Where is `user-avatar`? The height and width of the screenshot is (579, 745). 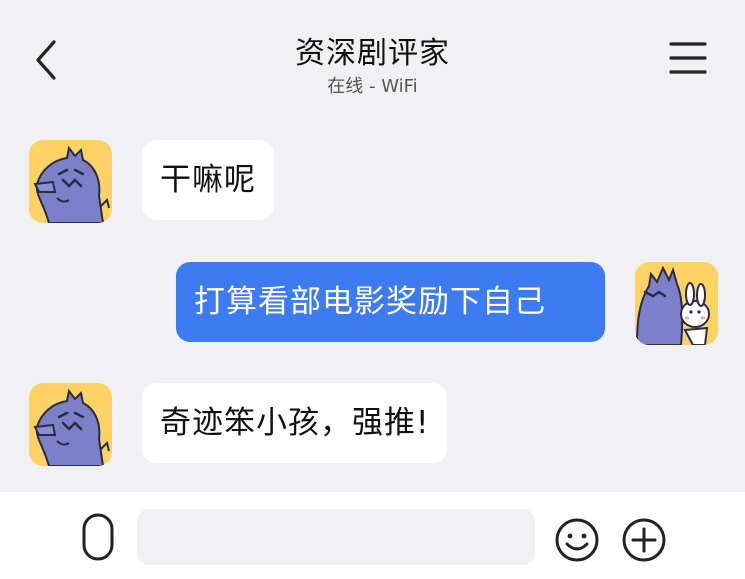 user-avatar is located at coordinates (676, 303).